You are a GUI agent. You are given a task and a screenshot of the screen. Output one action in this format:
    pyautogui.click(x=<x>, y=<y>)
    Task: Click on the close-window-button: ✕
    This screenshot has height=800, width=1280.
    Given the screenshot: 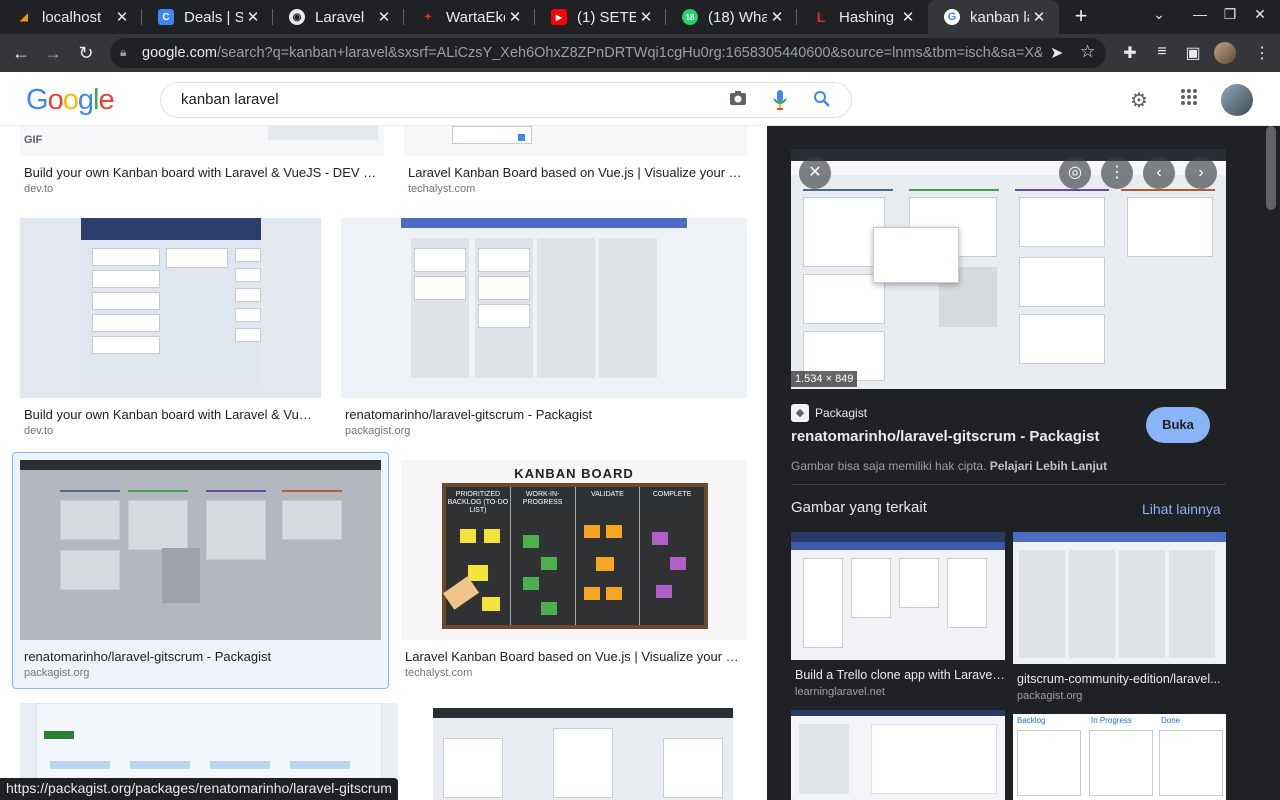 What is the action you would take?
    pyautogui.click(x=1260, y=14)
    